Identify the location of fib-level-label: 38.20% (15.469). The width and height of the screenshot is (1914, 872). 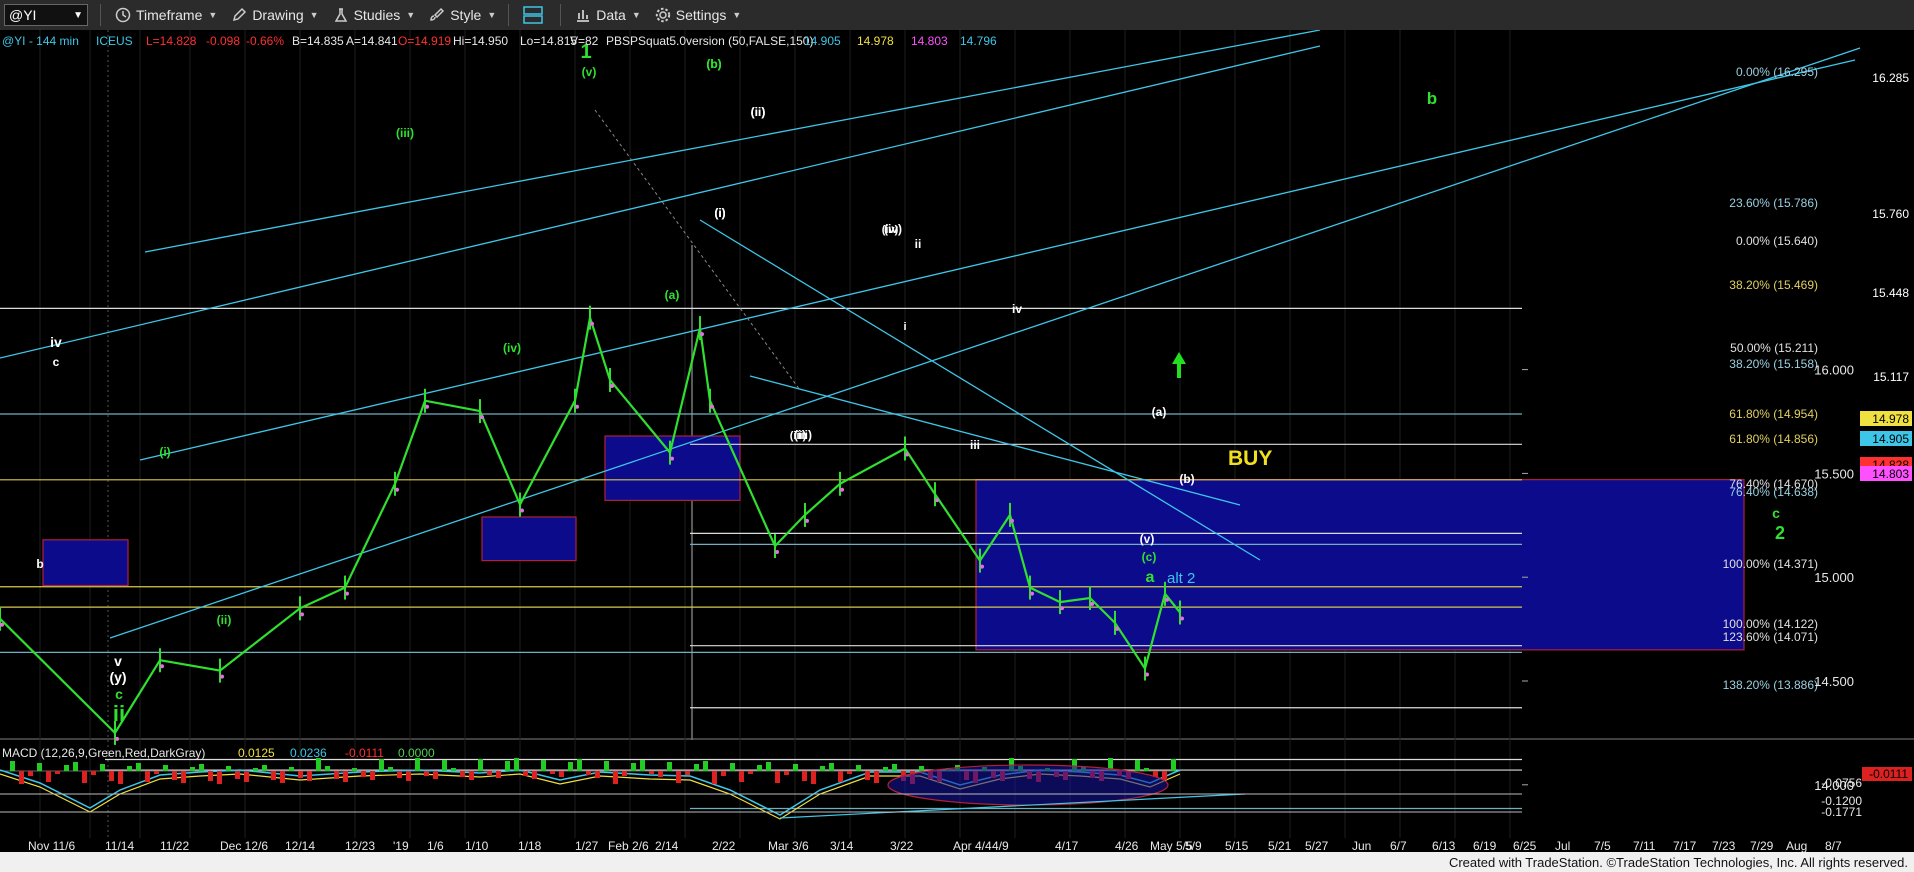
(1773, 285).